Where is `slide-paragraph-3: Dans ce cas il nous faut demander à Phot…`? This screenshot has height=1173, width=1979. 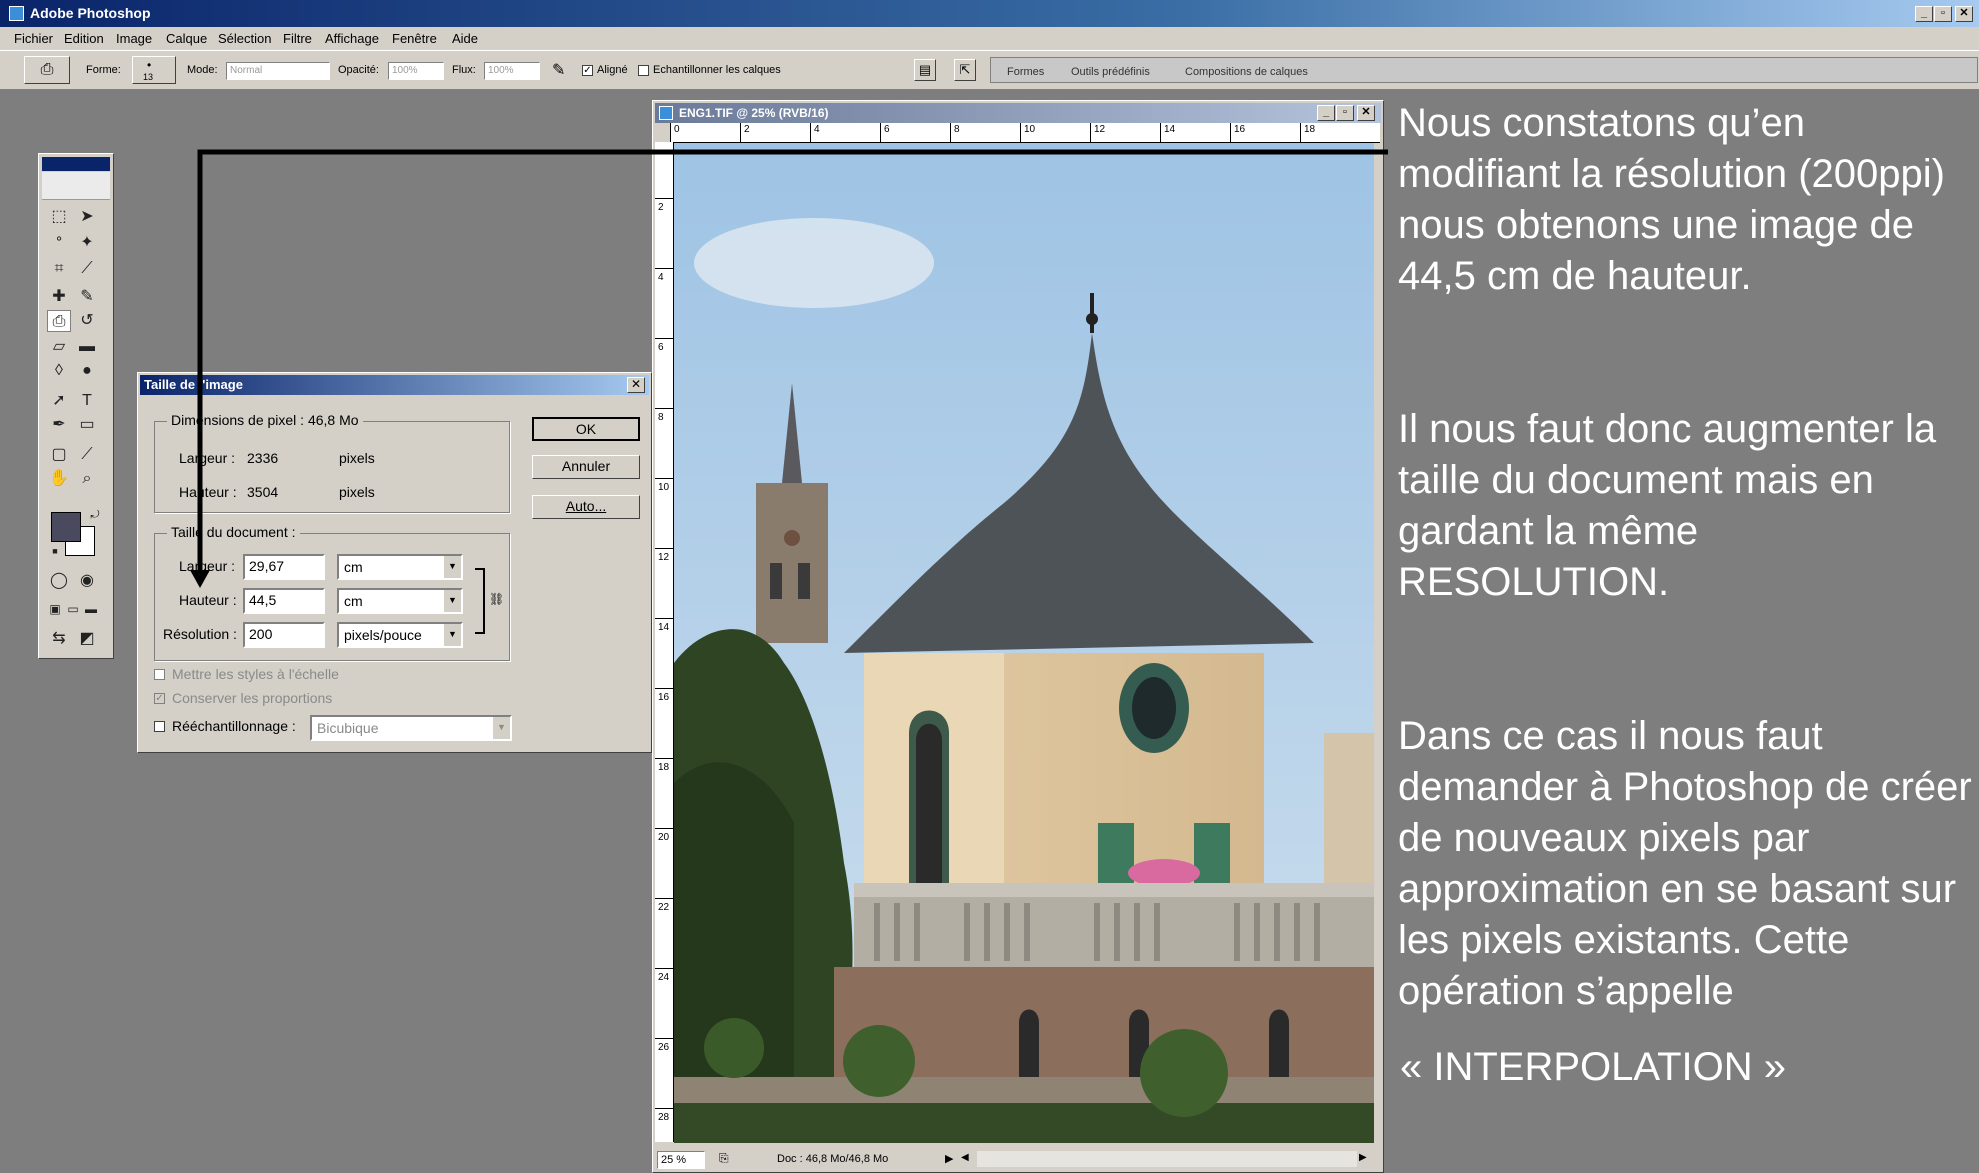 slide-paragraph-3: Dans ce cas il nous faut demander à Phot… is located at coordinates (1685, 863).